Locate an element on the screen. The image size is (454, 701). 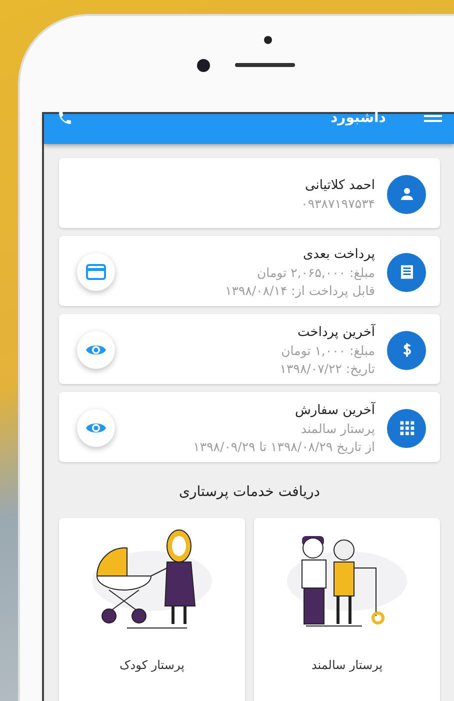
grid-icon is located at coordinates (407, 428).